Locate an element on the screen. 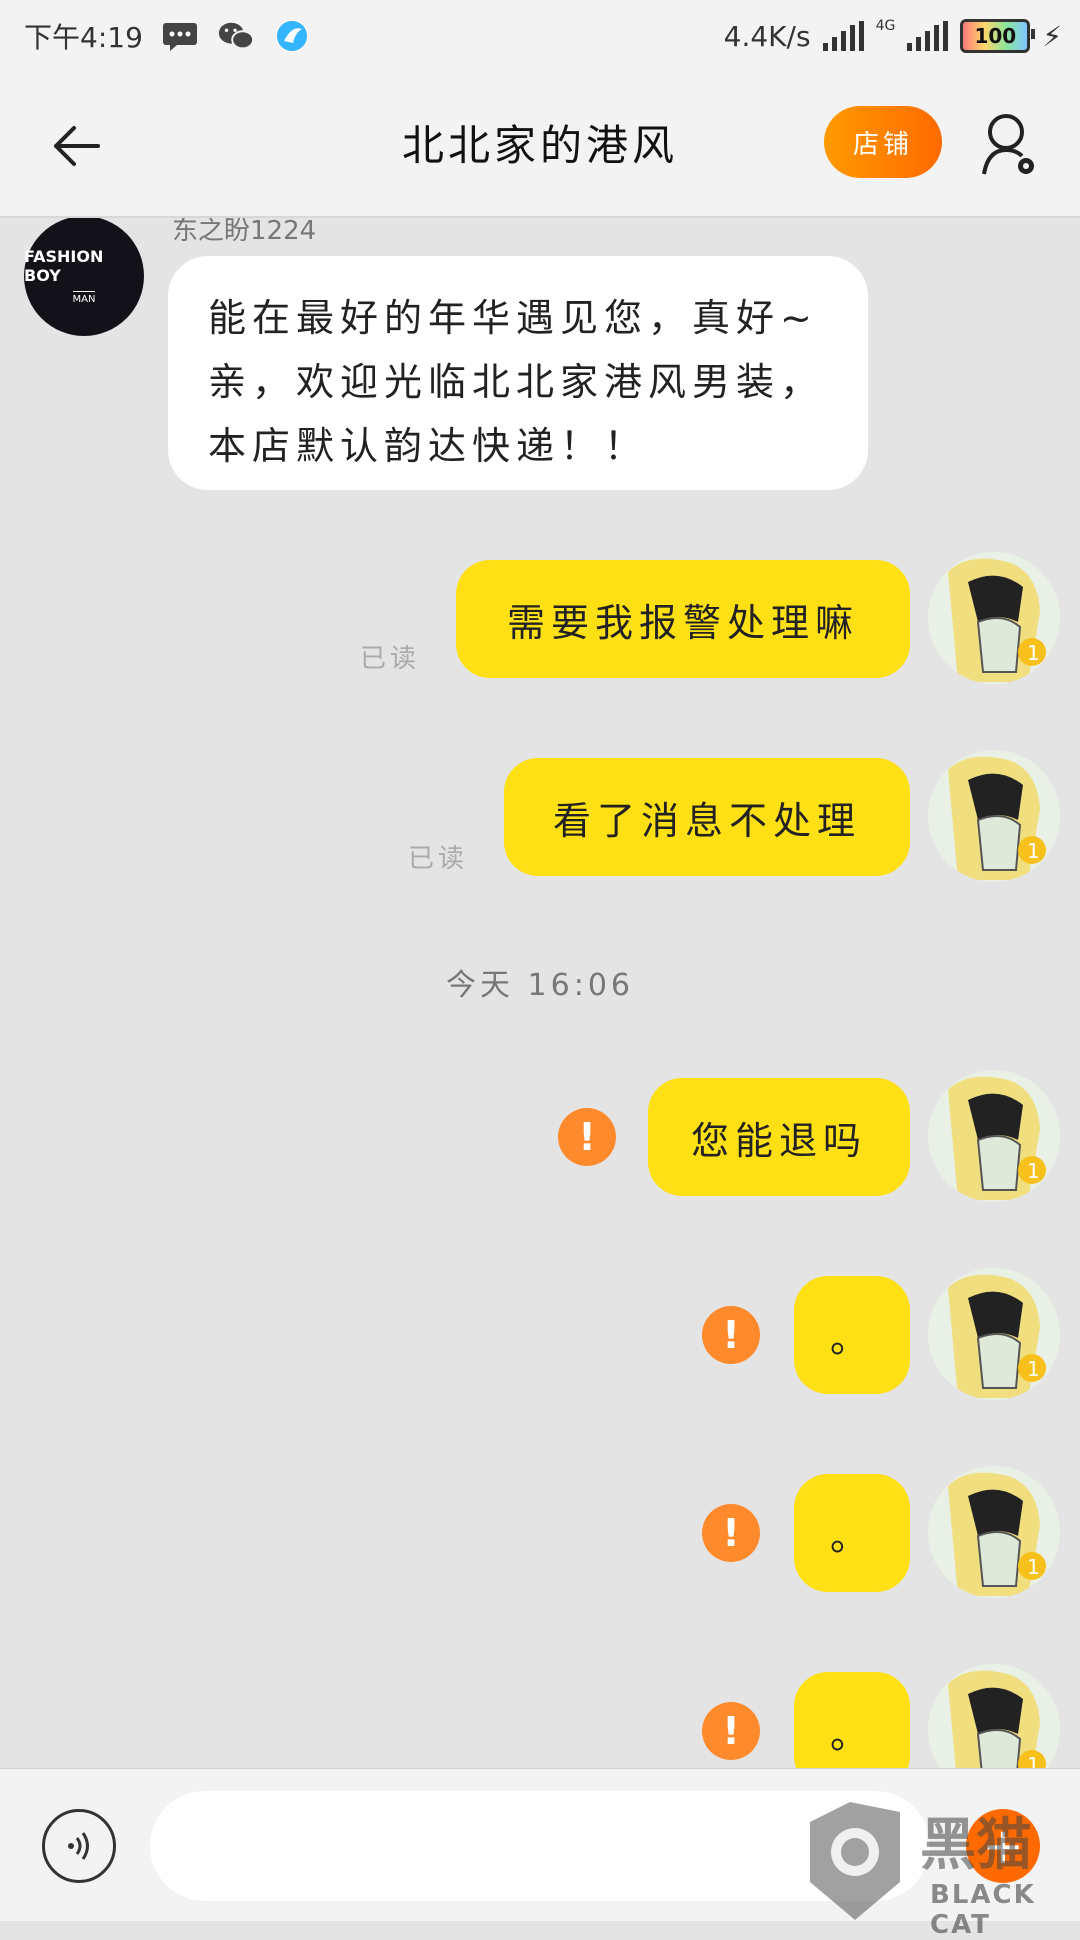 This screenshot has height=1940, width=1080. outgoing-message: 需要我报警处理嘛 is located at coordinates (683, 619).